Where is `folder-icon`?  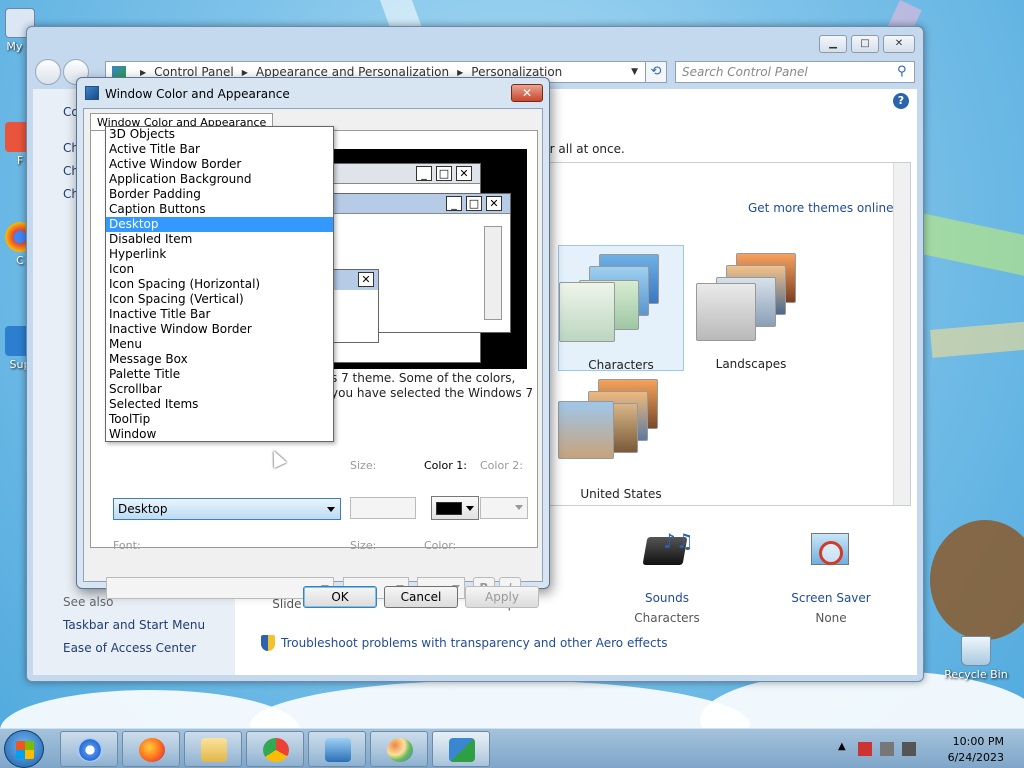 folder-icon is located at coordinates (214, 750).